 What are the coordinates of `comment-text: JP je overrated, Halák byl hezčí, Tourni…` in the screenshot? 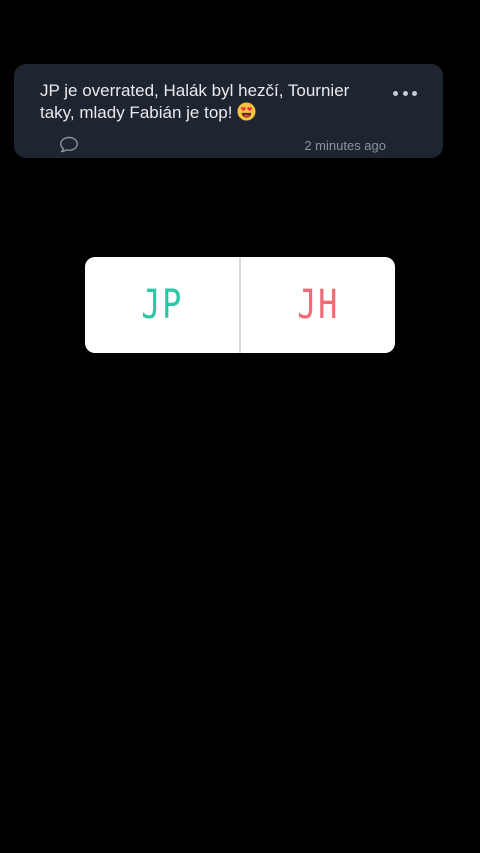 It's located at (195, 101).